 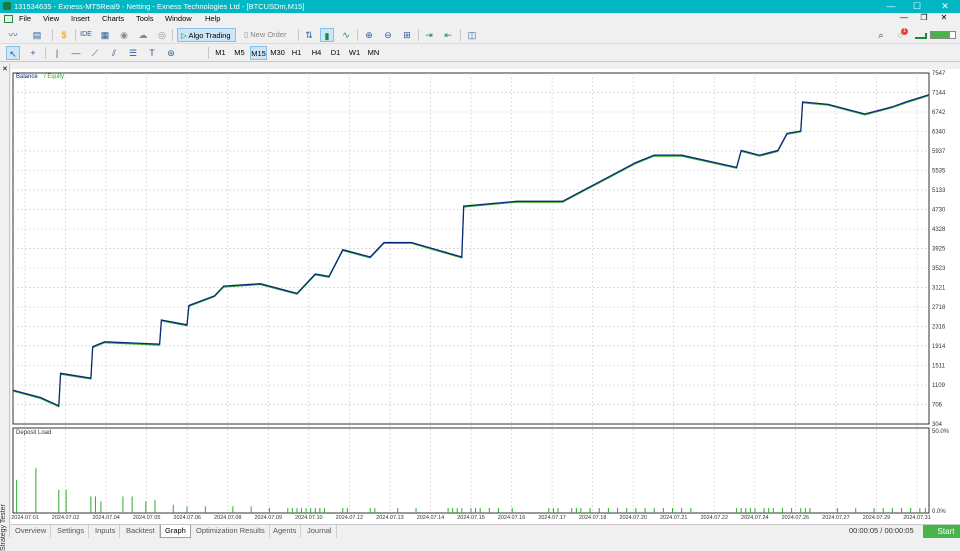 What do you see at coordinates (904, 17) in the screenshot?
I see `child-minimize-button: —` at bounding box center [904, 17].